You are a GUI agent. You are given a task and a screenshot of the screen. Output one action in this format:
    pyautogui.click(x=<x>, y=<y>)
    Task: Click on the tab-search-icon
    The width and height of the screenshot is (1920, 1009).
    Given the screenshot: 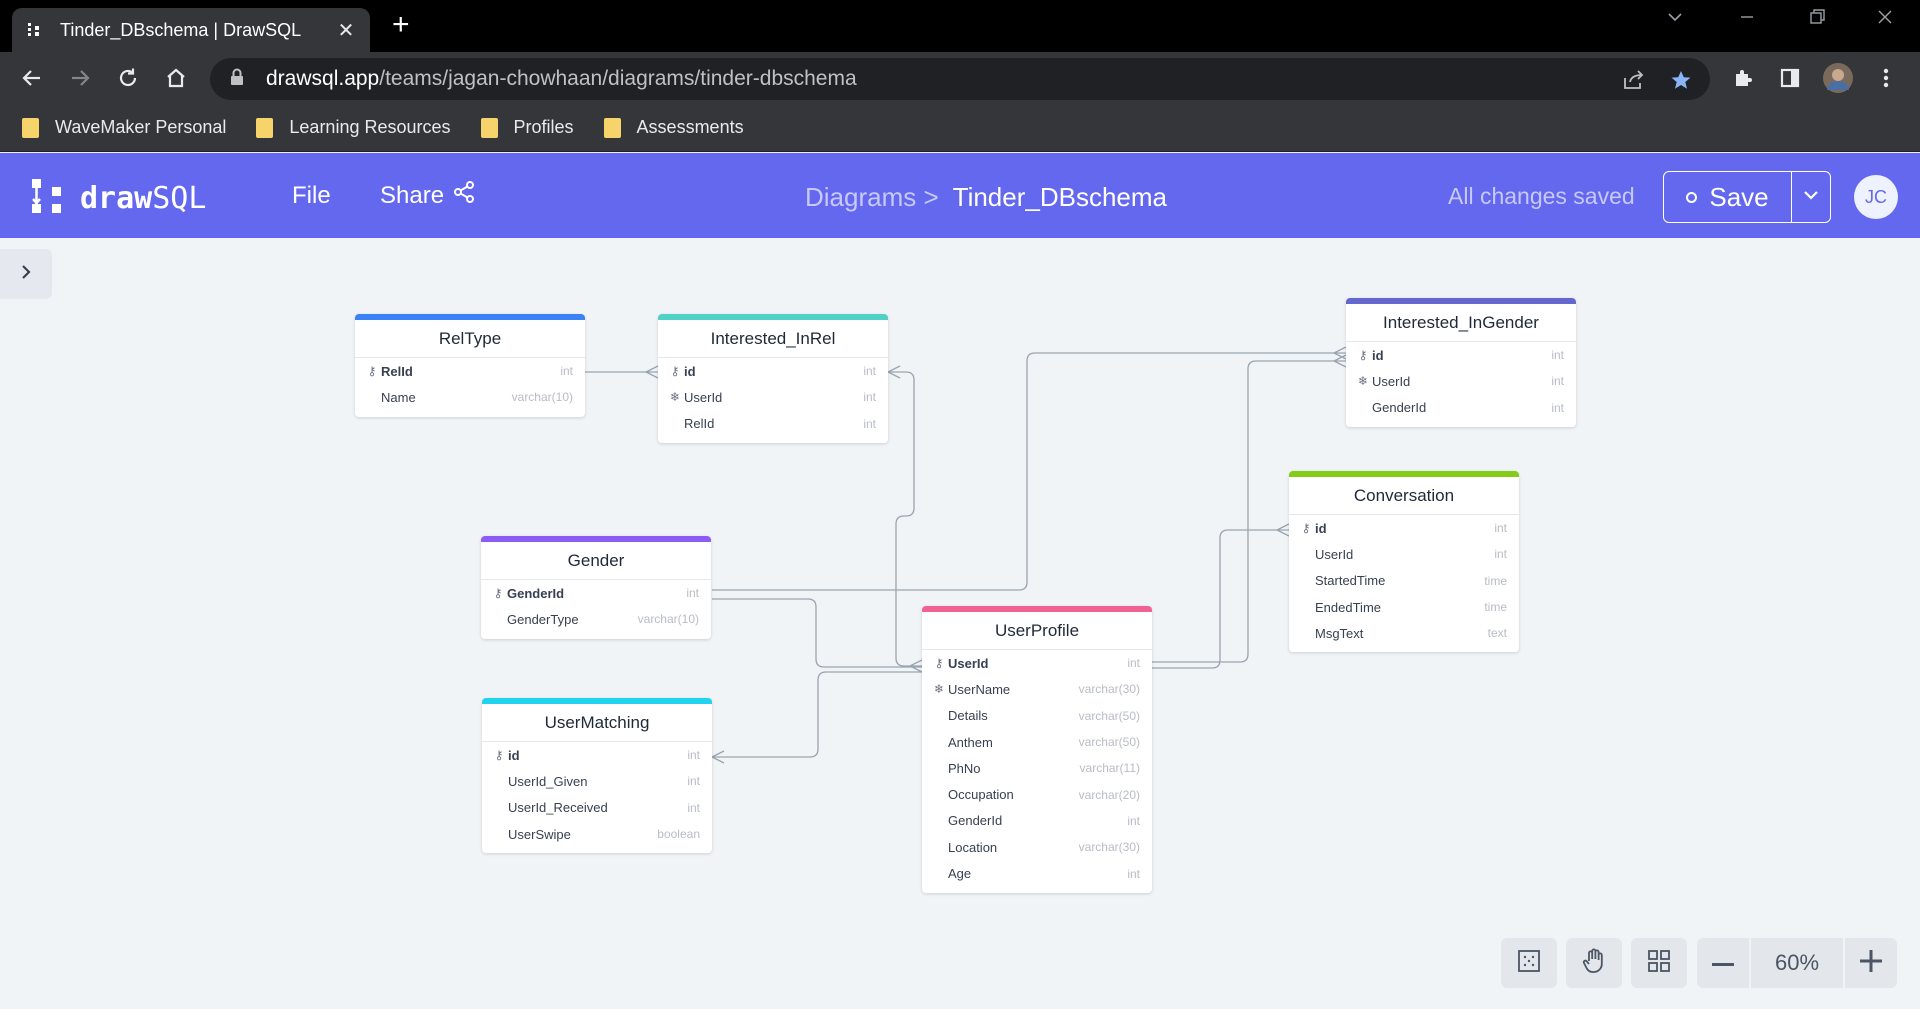 What is the action you would take?
    pyautogui.click(x=1675, y=20)
    